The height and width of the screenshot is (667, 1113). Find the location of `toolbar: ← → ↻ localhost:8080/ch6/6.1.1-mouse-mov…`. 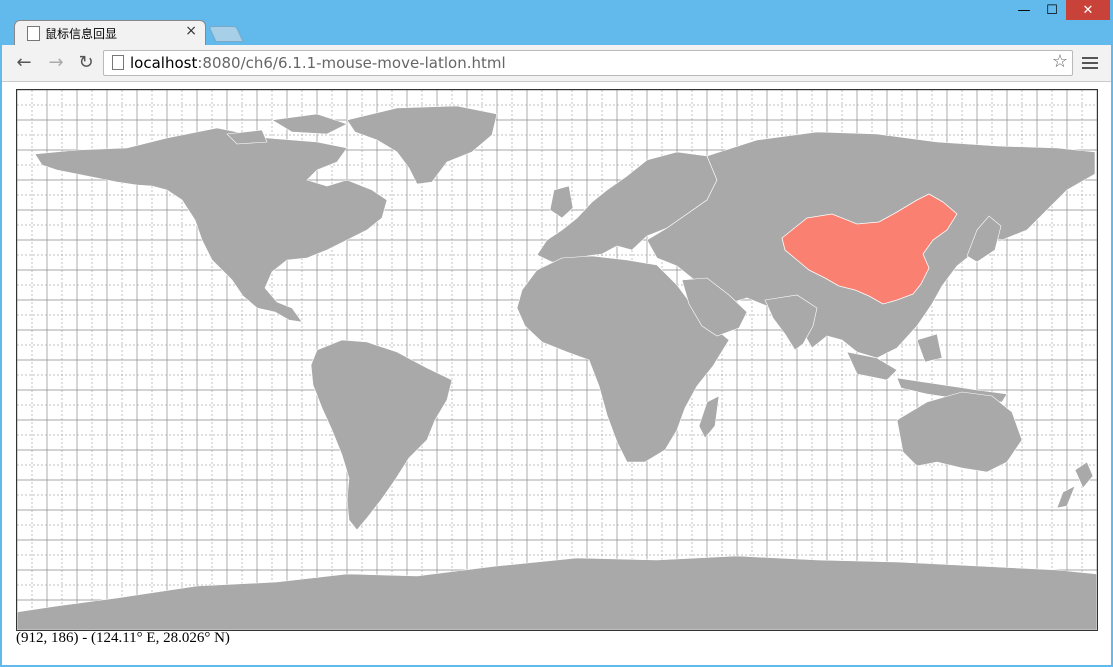

toolbar: ← → ↻ localhost:8080/ch6/6.1.1-mouse-mov… is located at coordinates (556, 63).